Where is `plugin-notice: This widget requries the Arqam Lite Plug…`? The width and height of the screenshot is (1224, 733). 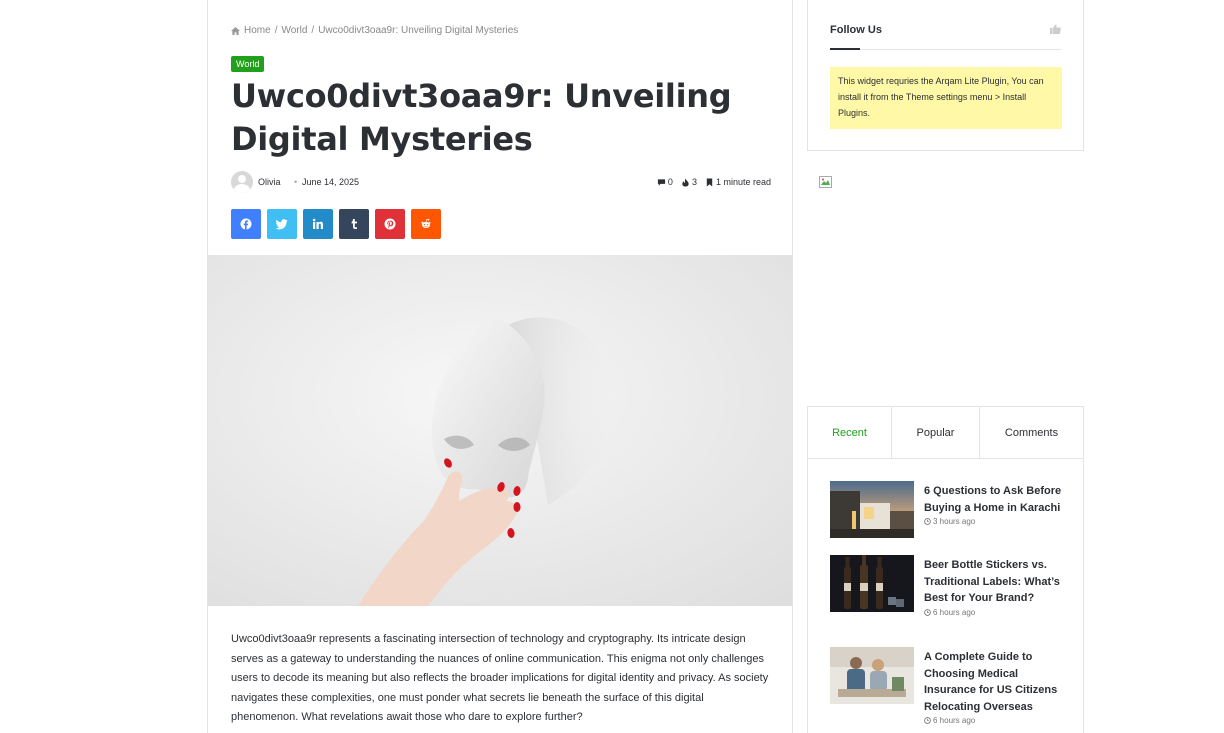 plugin-notice: This widget requries the Arqam Lite Plug… is located at coordinates (946, 98).